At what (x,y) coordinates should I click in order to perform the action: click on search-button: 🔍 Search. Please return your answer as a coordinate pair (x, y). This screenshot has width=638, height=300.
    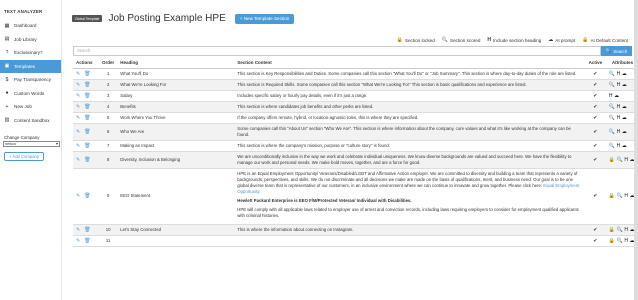
    Looking at the image, I should click on (616, 51).